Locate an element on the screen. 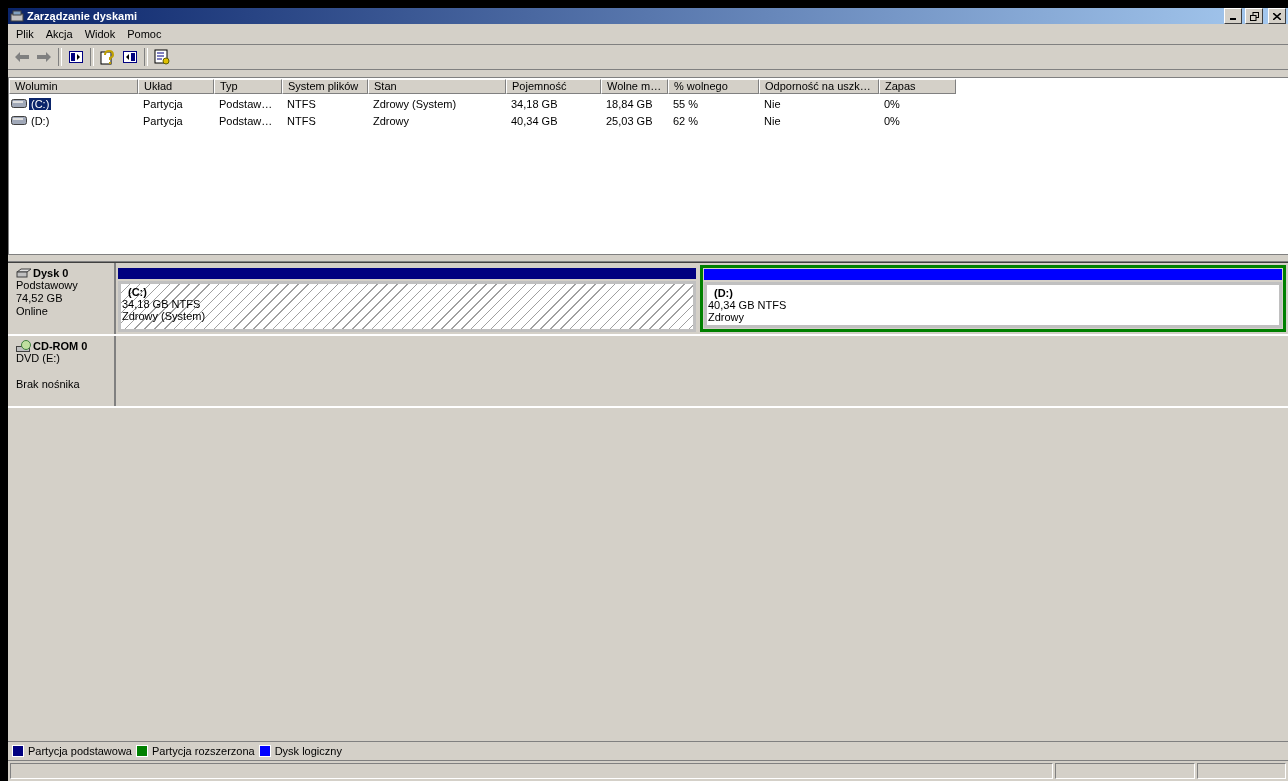 Image resolution: width=1288 pixels, height=781 pixels. table-cell: Zdrowy is located at coordinates (391, 120).